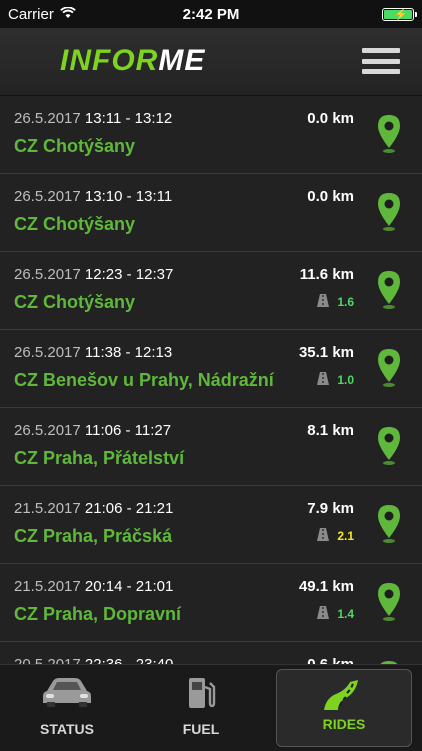 The height and width of the screenshot is (751, 422). I want to click on tab-status: STATUS, so click(67, 708).